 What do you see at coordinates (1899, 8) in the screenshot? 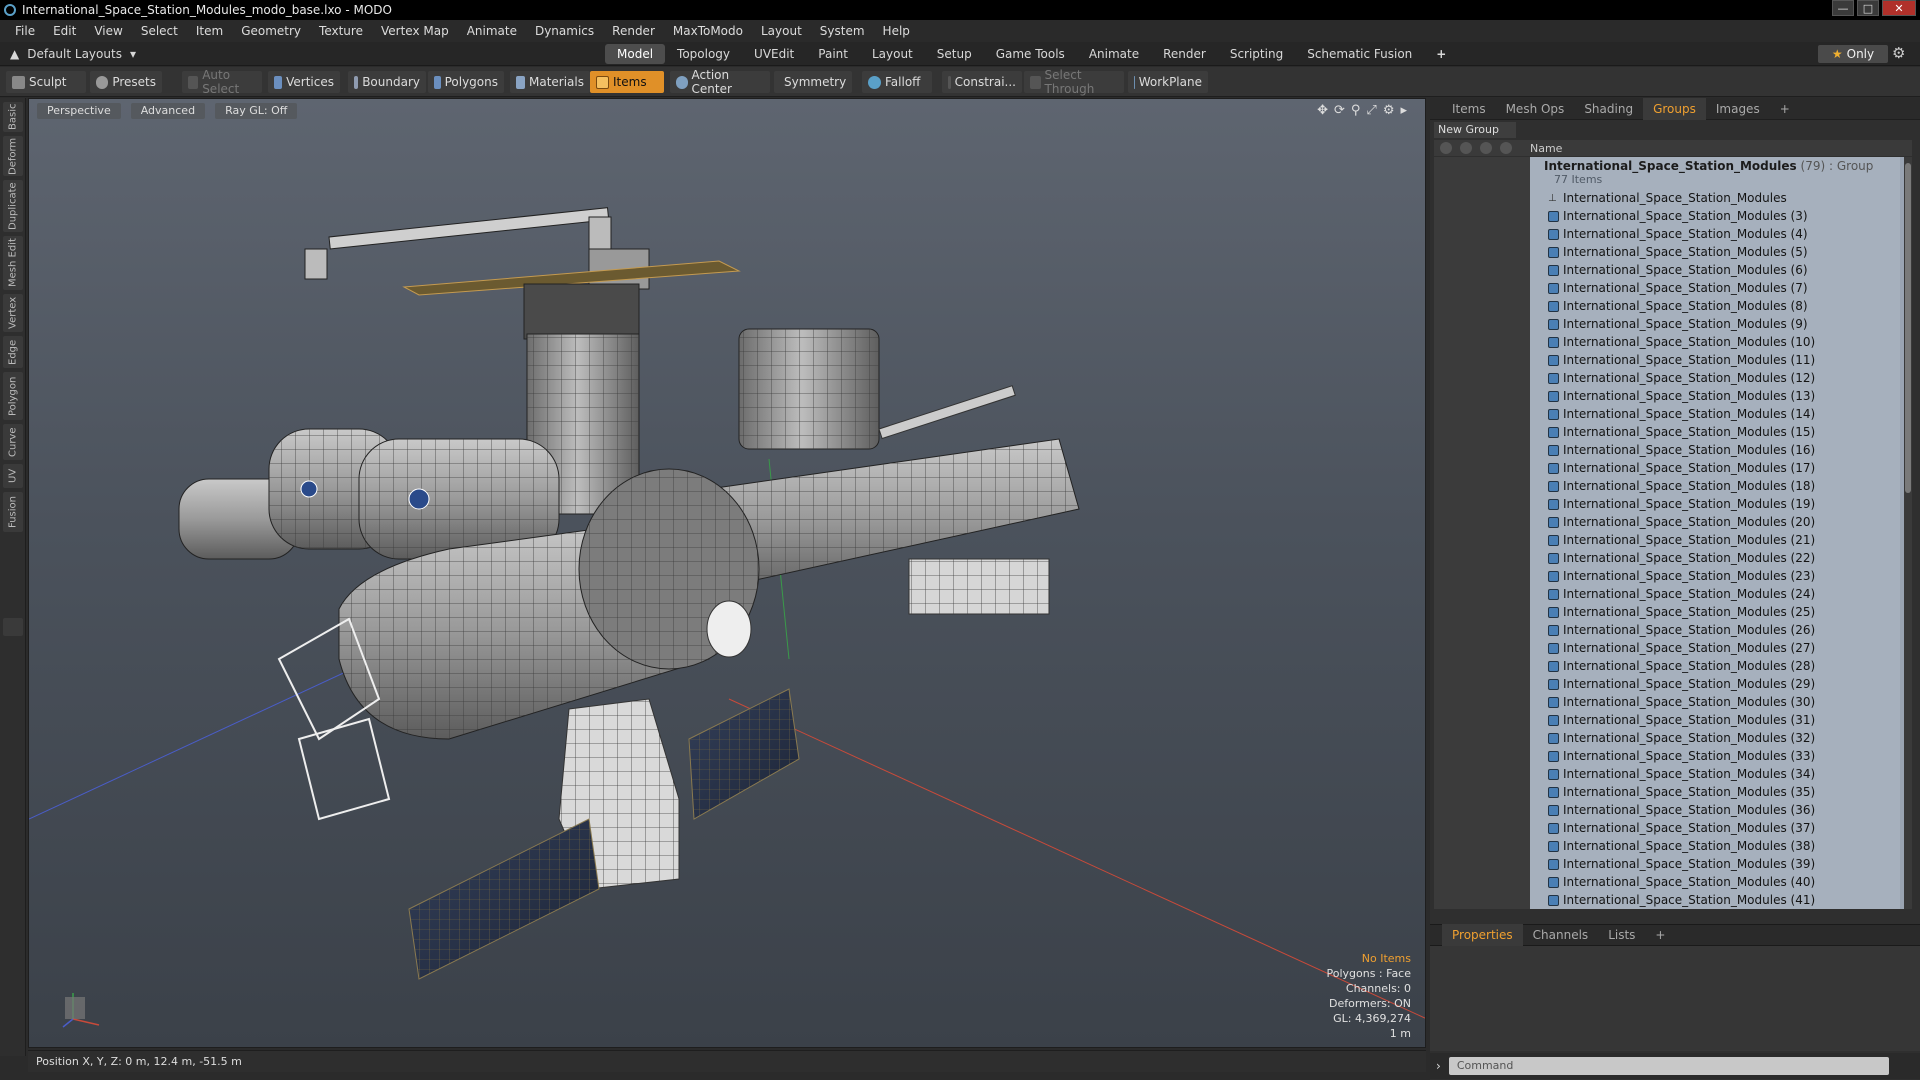
I see `close-button: ✕` at bounding box center [1899, 8].